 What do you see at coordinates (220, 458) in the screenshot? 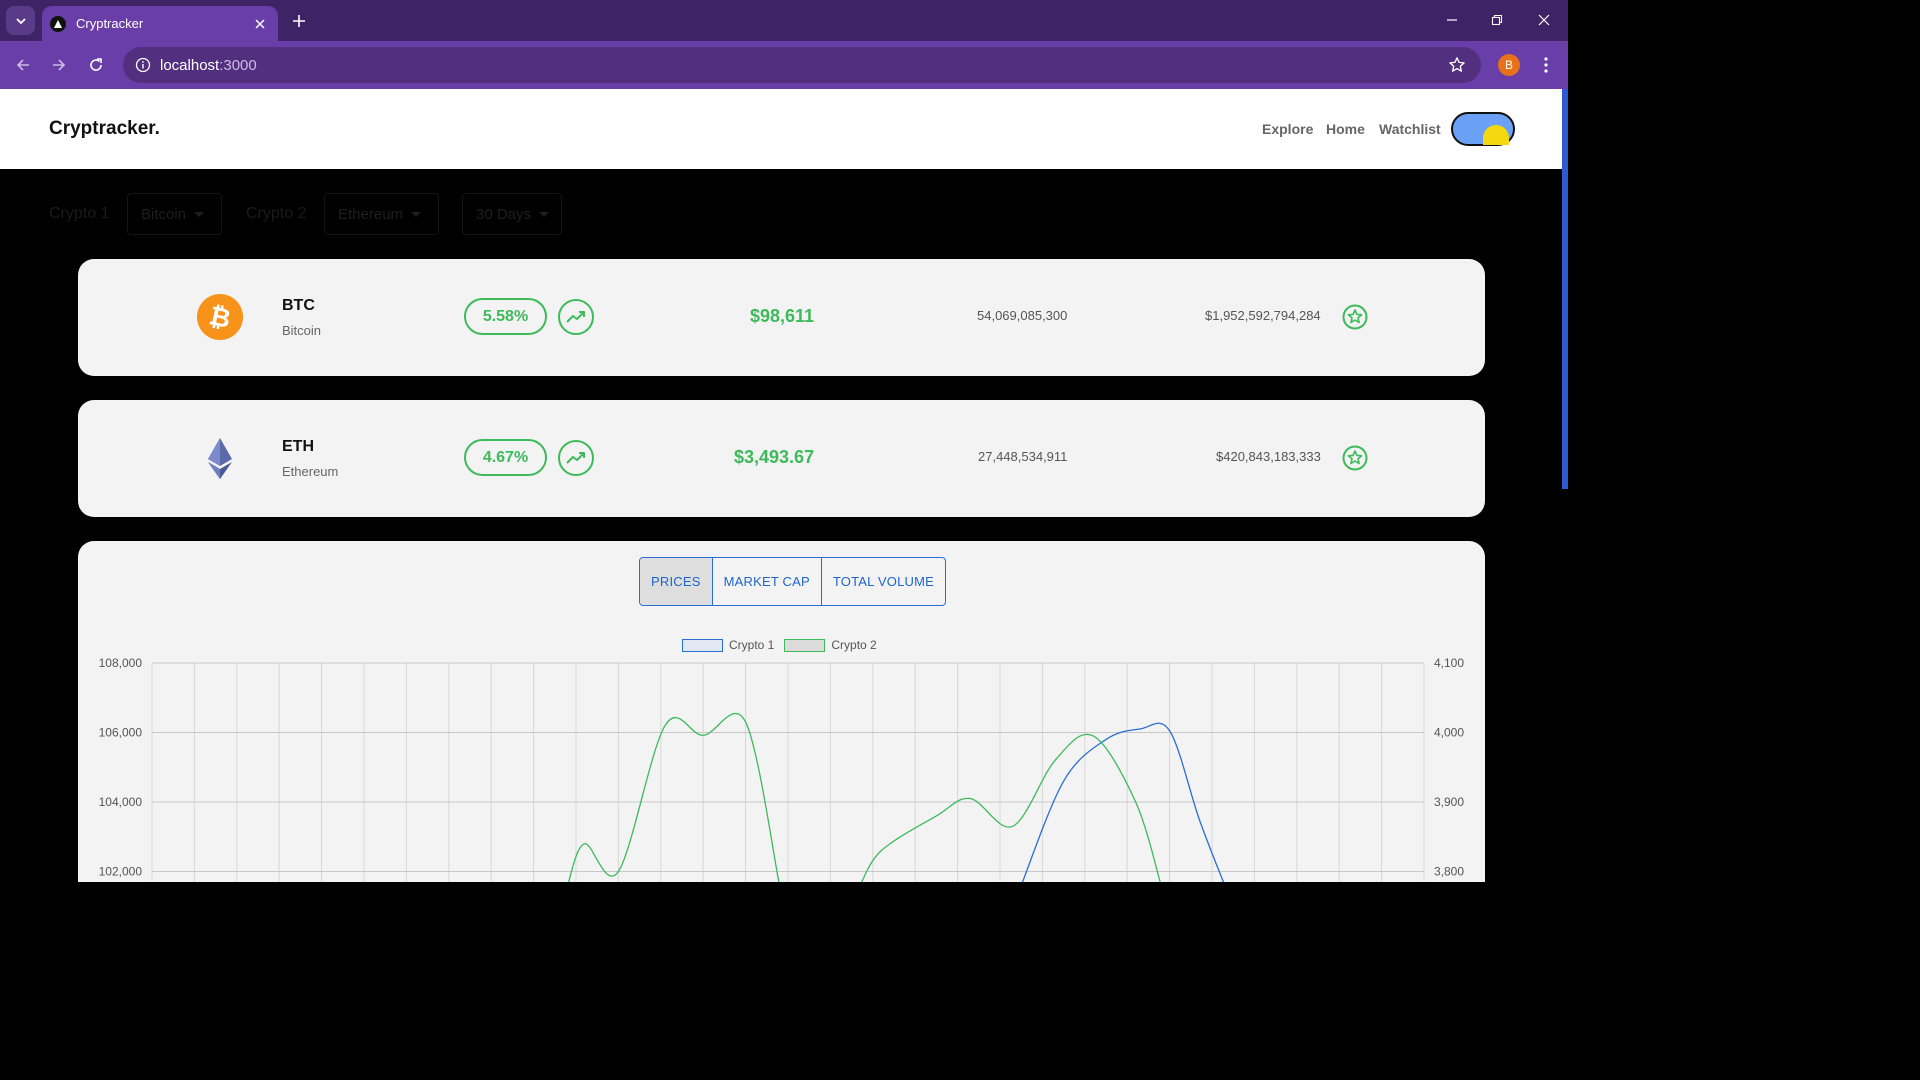
I see `ethereum-logo-icon` at bounding box center [220, 458].